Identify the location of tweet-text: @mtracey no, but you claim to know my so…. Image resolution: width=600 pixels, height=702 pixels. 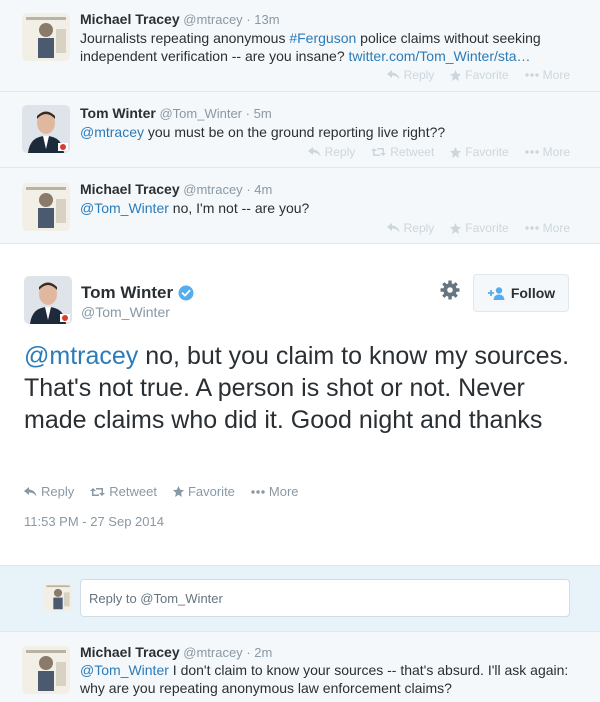
(304, 388).